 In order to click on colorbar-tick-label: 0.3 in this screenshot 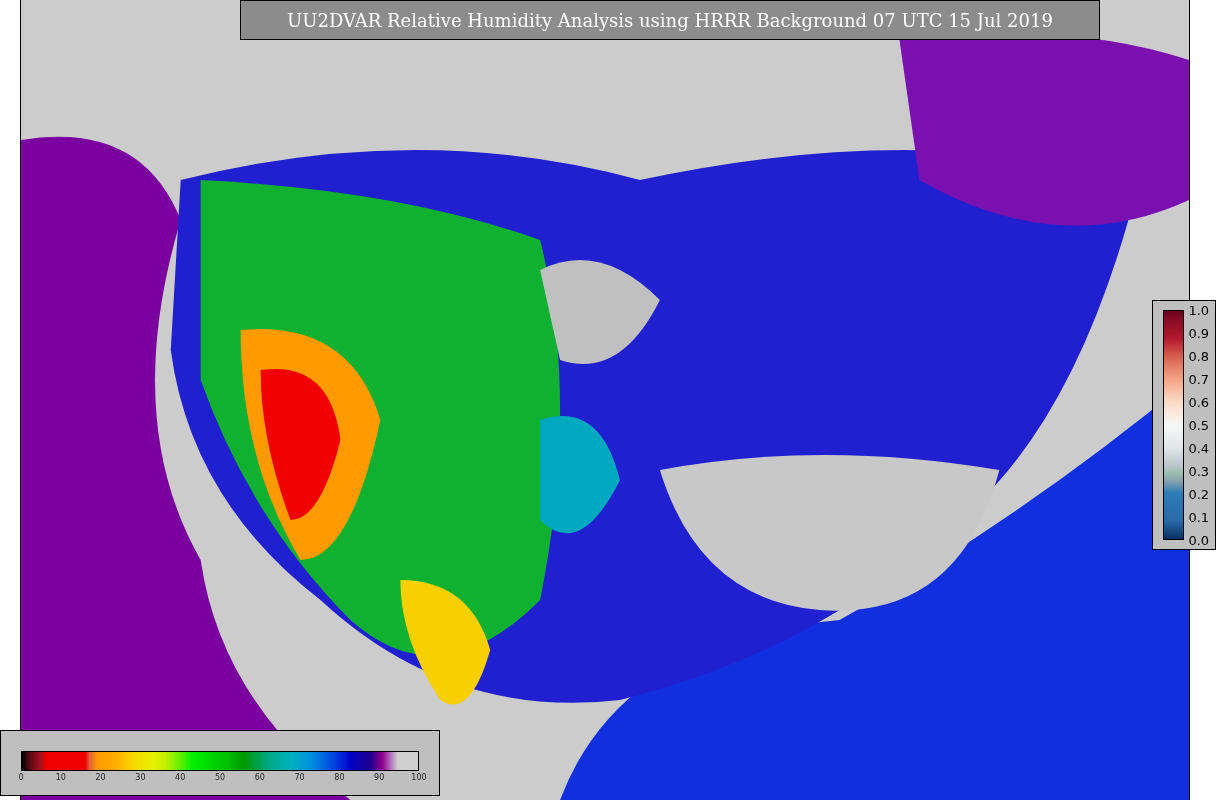, I will do `click(1199, 471)`.